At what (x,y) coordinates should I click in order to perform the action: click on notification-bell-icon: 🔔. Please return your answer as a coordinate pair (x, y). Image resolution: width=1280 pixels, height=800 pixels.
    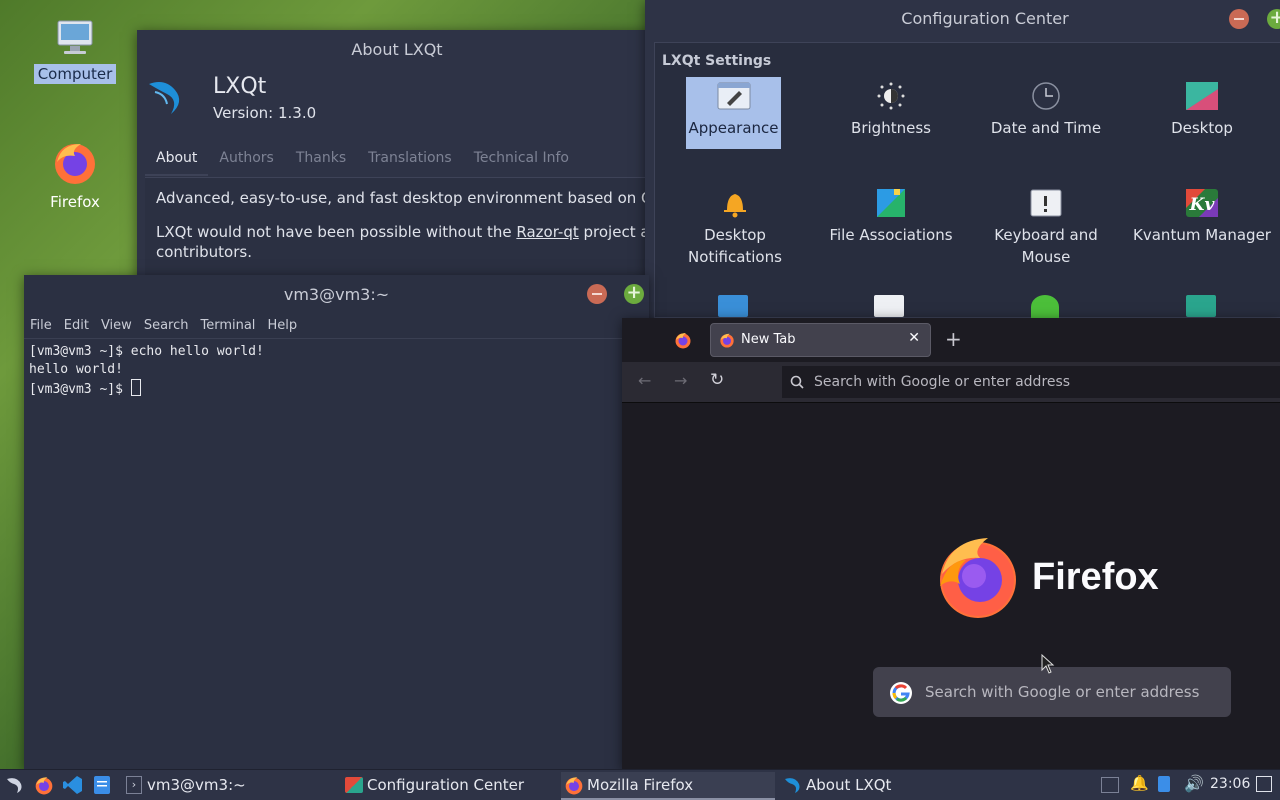
    Looking at the image, I should click on (1139, 783).